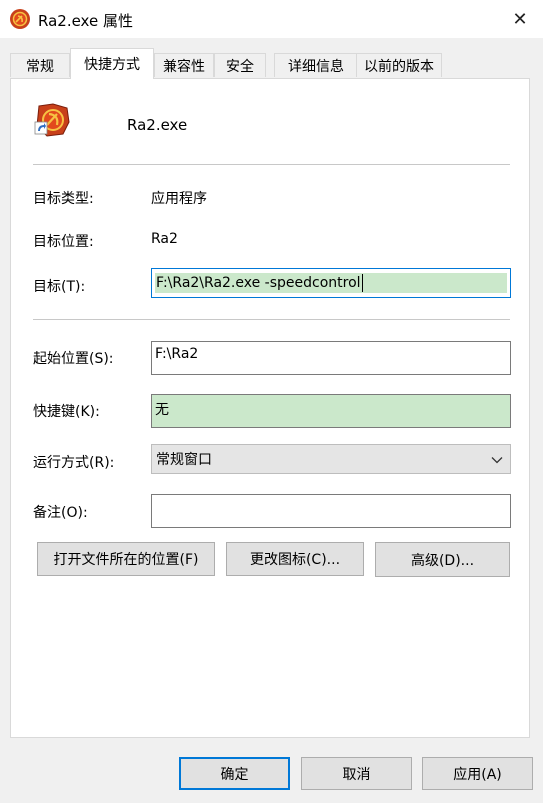 The height and width of the screenshot is (803, 543). I want to click on hotkey-input: 无, so click(331, 411).